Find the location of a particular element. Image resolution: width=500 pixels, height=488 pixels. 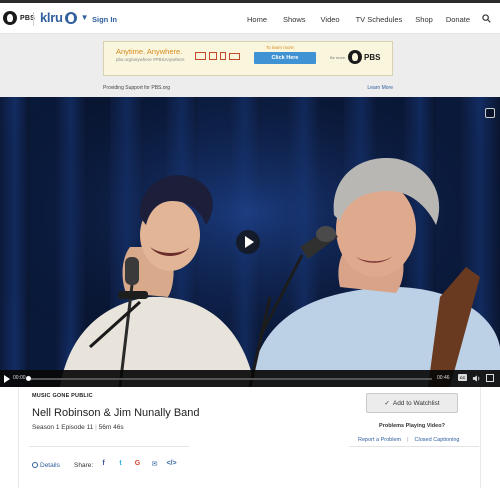

report-problem-link: Report a Problem is located at coordinates (379, 440).